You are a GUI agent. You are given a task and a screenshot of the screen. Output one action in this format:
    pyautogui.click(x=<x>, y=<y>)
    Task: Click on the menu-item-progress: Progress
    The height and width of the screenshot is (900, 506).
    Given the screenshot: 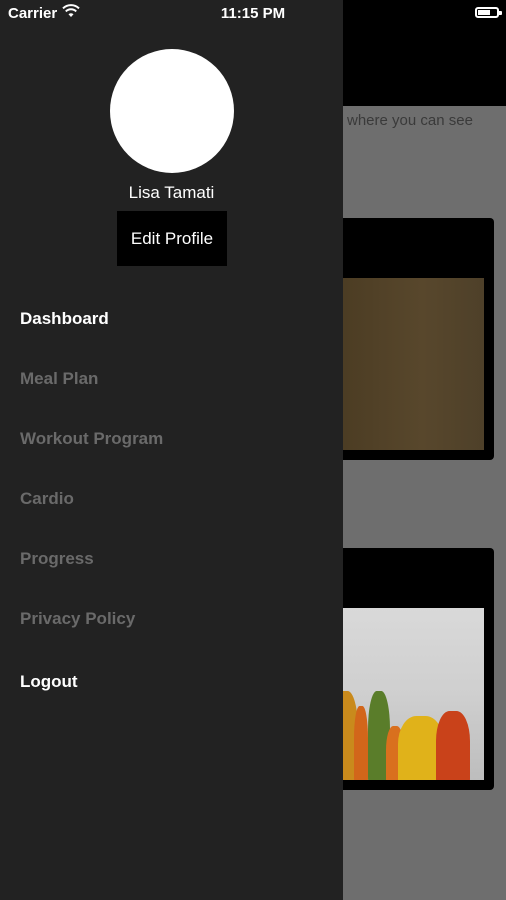 What is the action you would take?
    pyautogui.click(x=57, y=559)
    